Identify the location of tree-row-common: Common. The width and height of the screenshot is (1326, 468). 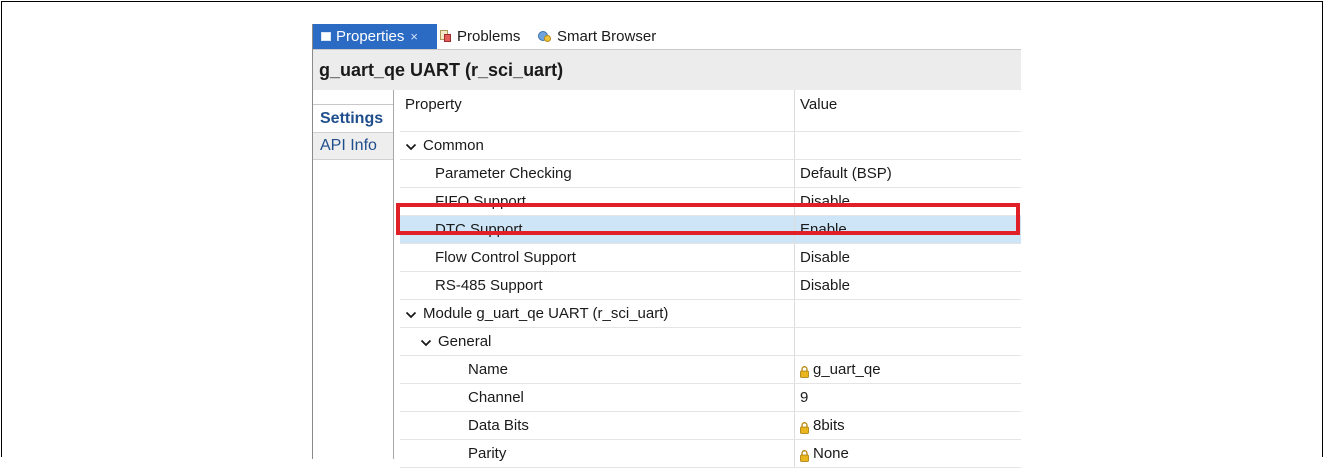
(710, 146).